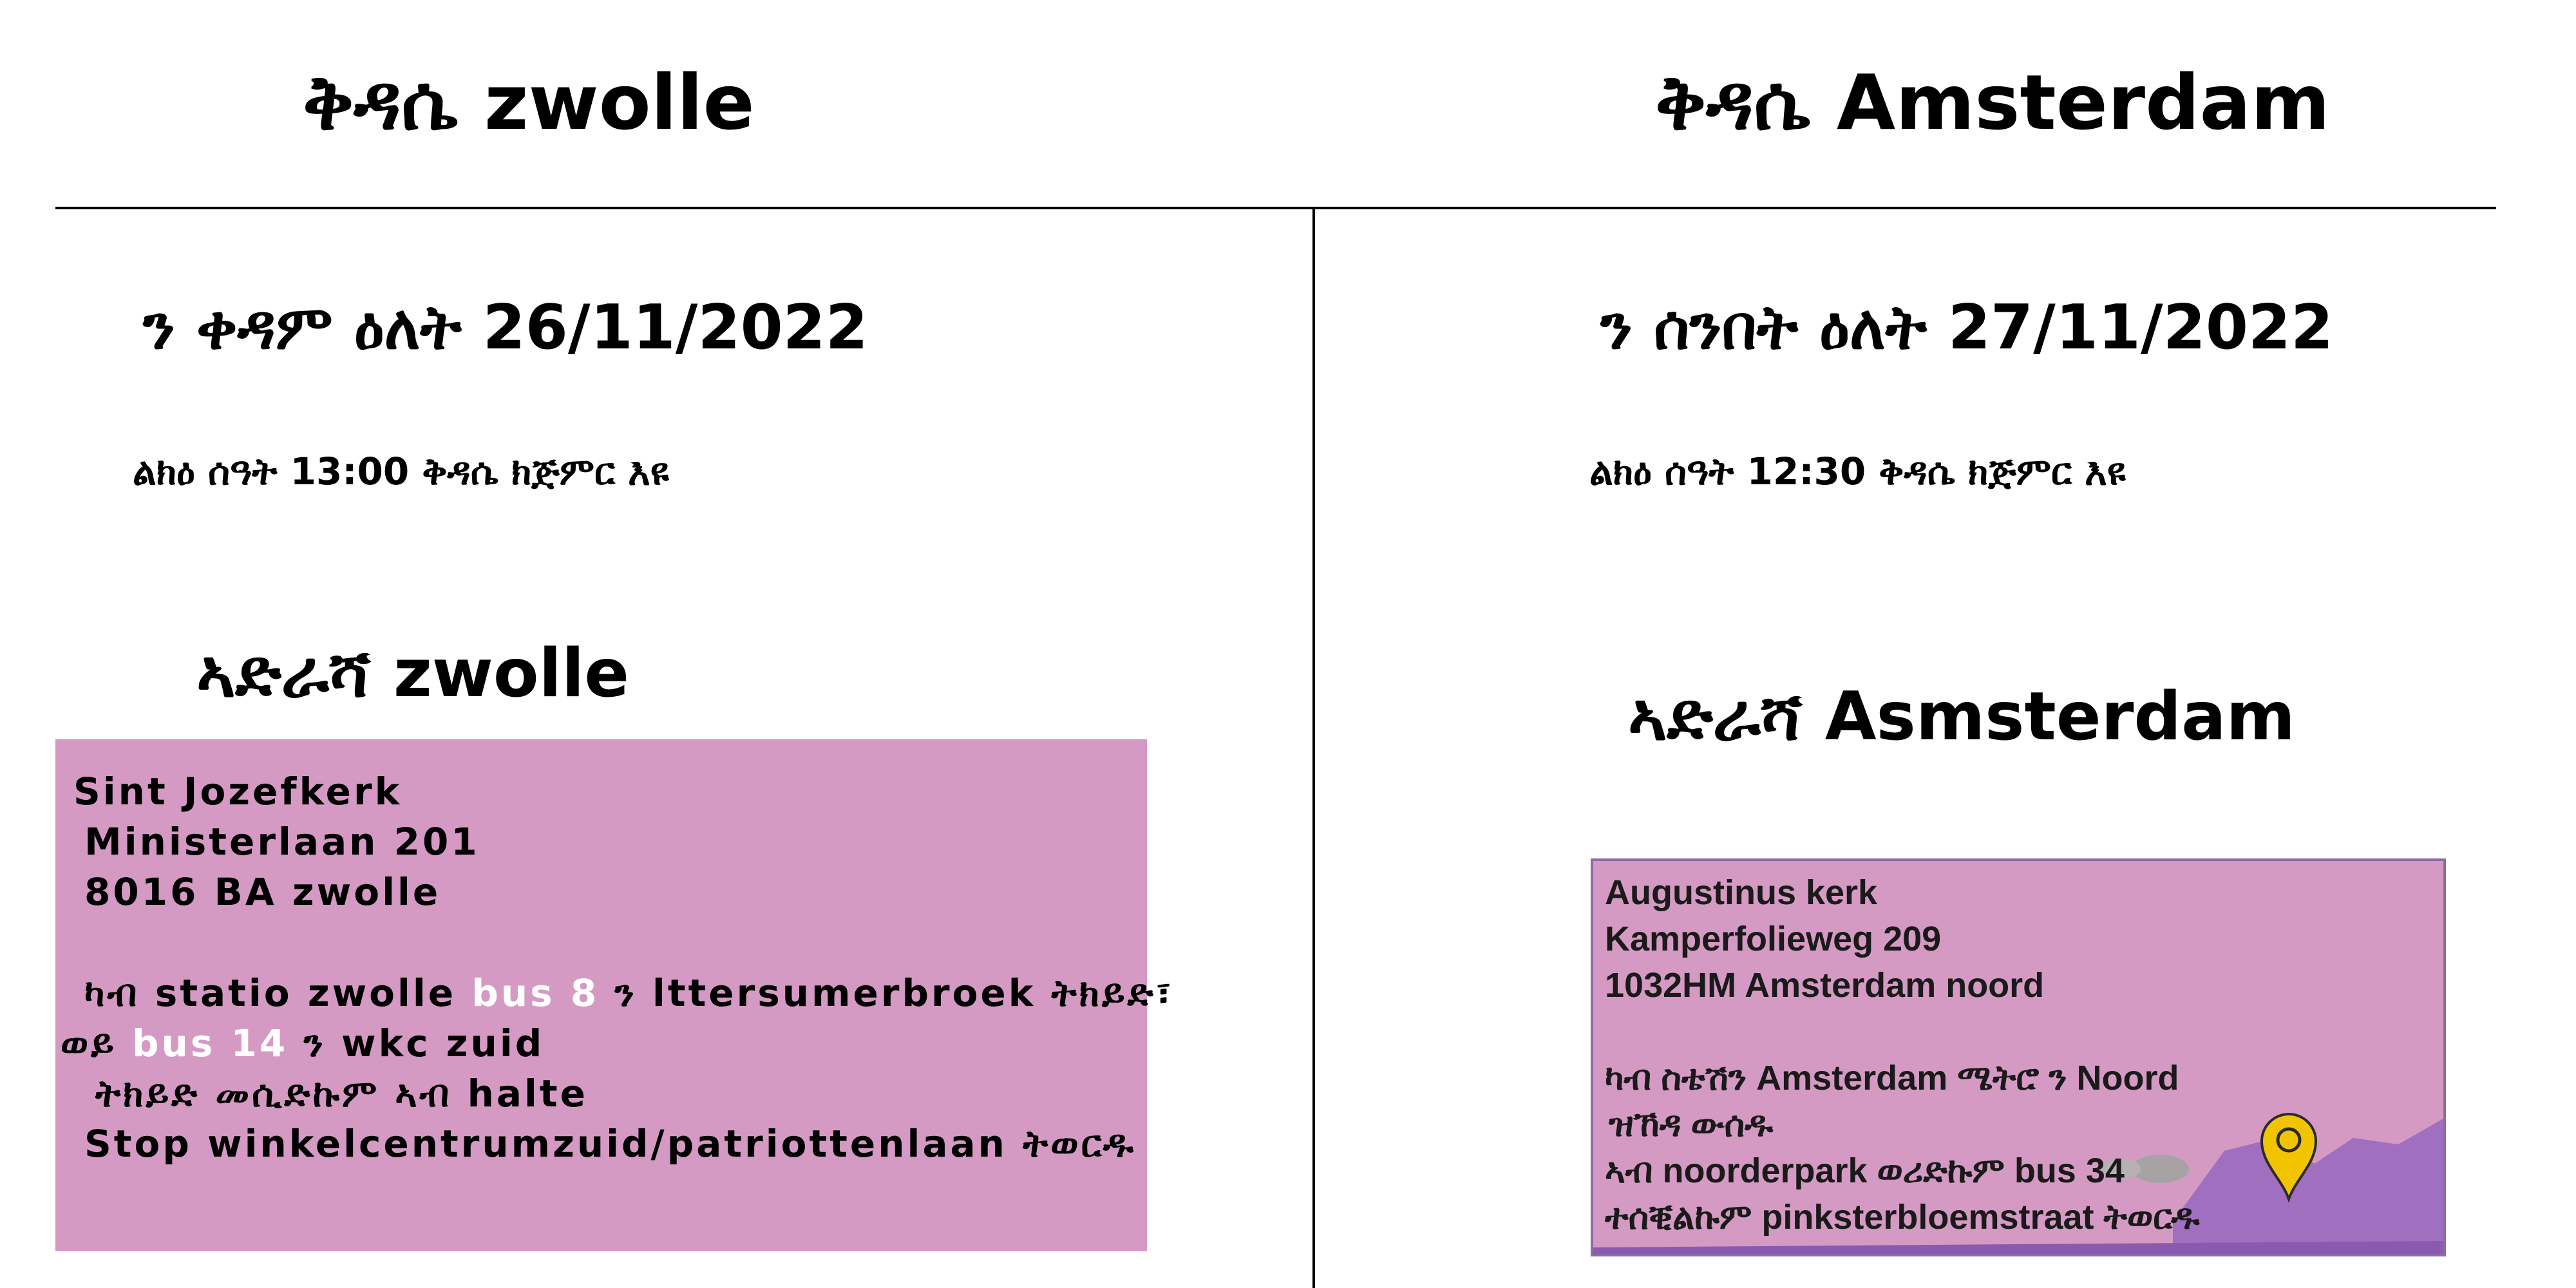 This screenshot has height=1288, width=2576. What do you see at coordinates (416, 1043) in the screenshot?
I see `bus14-text-post: ን wkc zuid` at bounding box center [416, 1043].